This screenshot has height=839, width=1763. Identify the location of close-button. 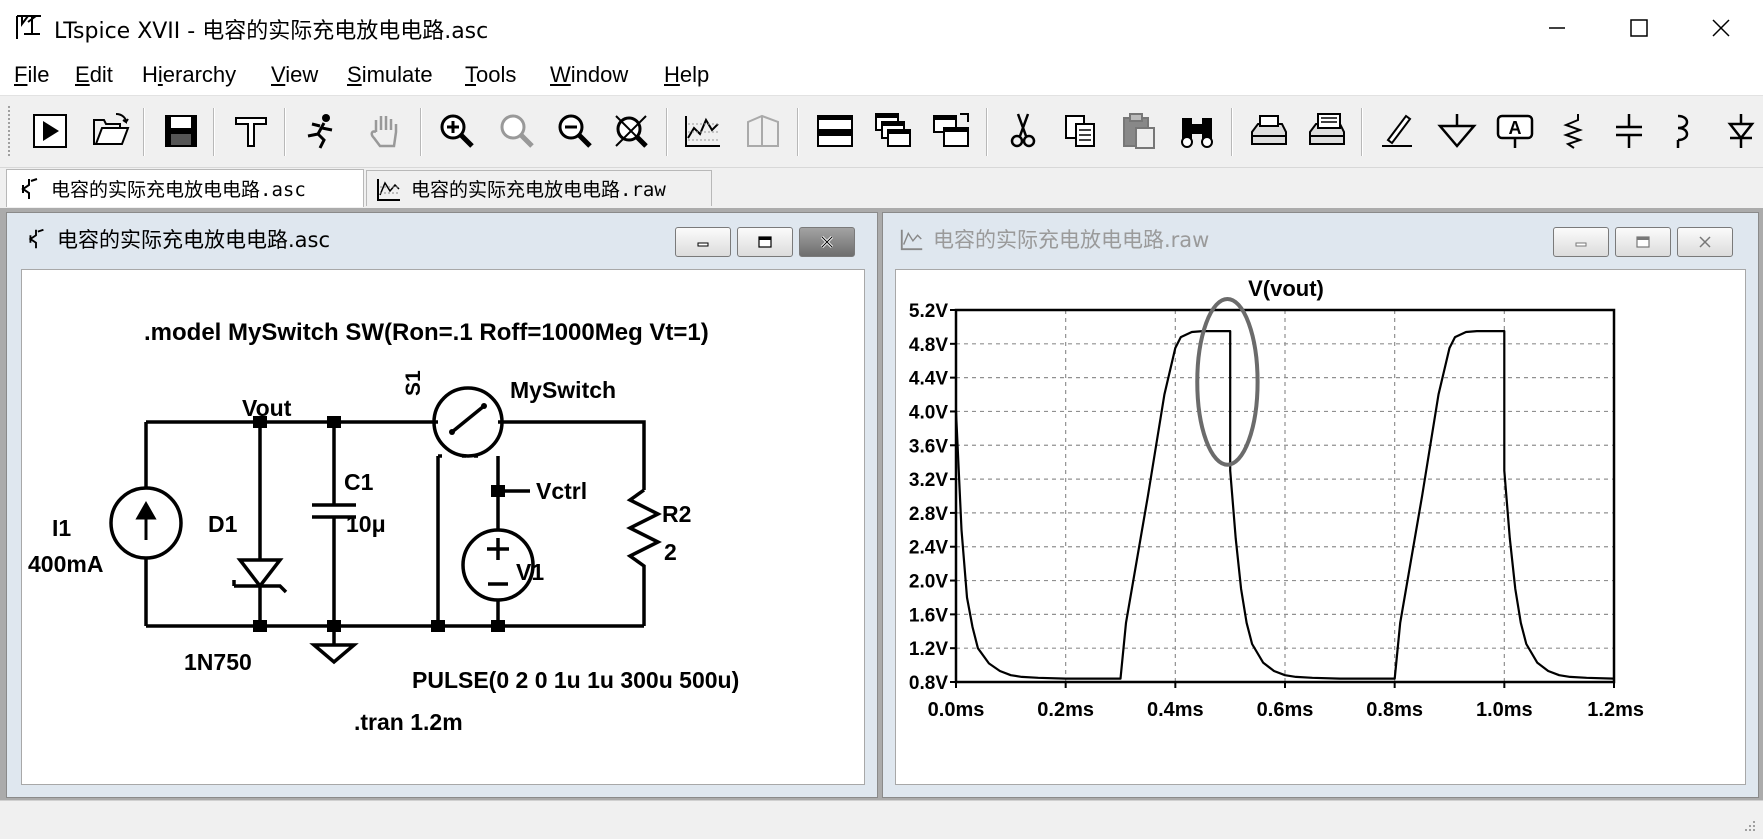
(1721, 28).